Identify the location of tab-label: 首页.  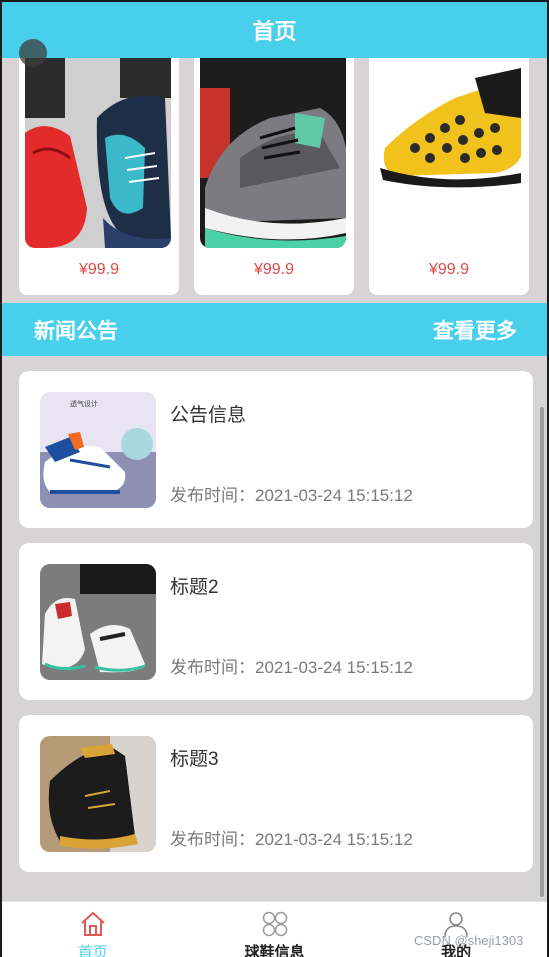
(92, 950).